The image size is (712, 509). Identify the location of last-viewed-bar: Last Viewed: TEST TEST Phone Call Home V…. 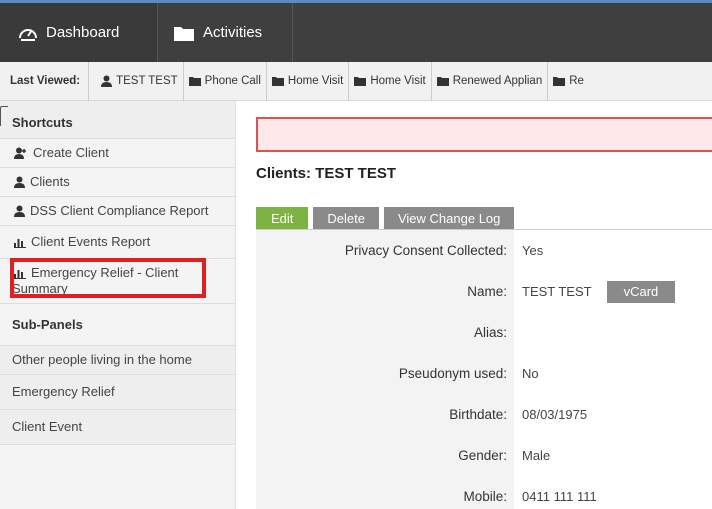
(356, 81).